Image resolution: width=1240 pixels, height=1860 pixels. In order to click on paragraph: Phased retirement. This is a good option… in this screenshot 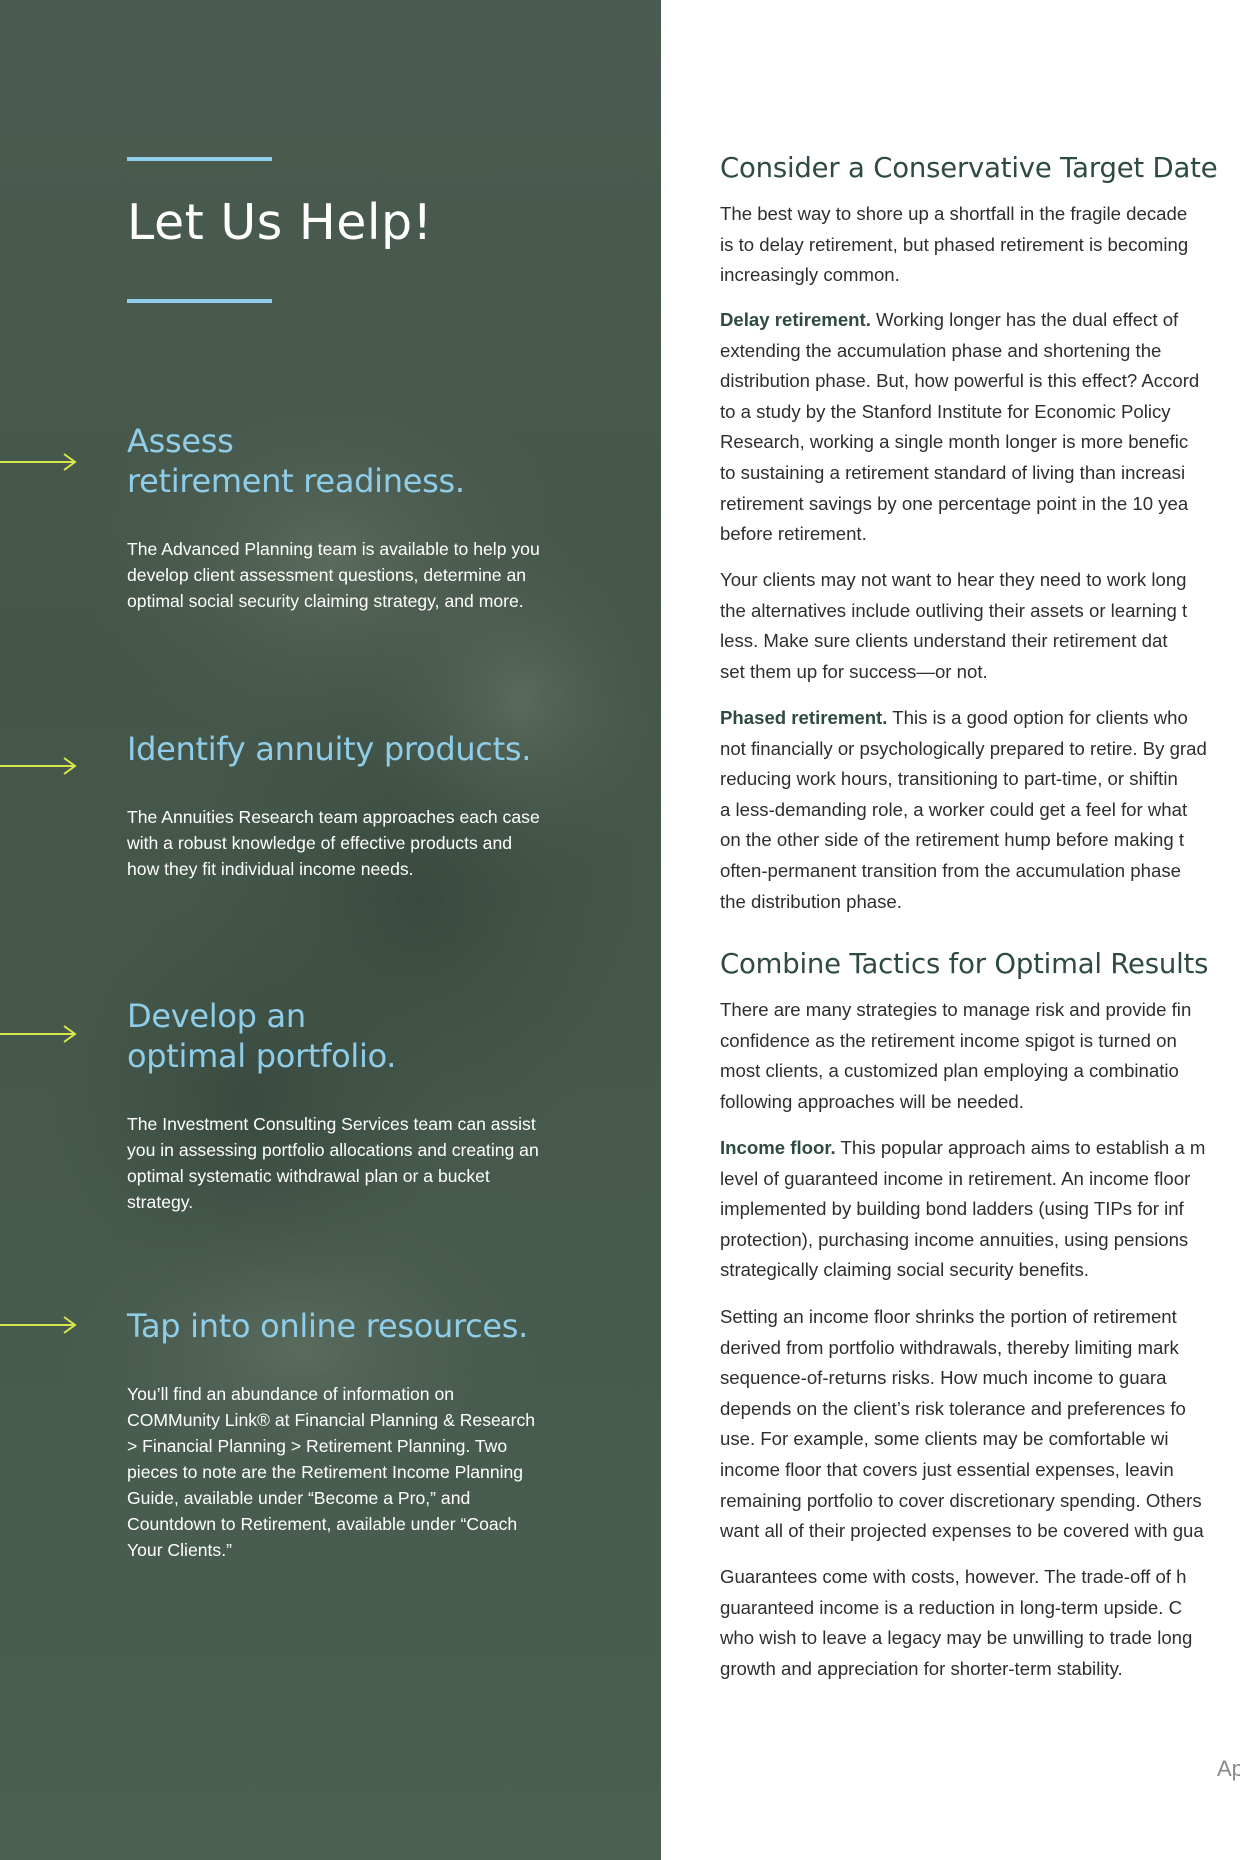, I will do `click(963, 809)`.